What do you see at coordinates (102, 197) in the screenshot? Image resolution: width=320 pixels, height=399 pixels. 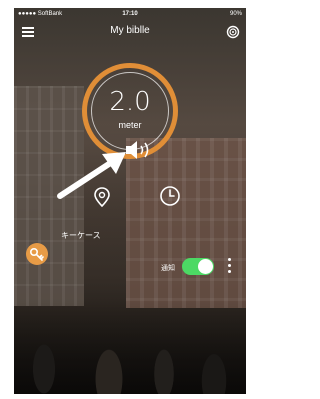 I see `location-pin-icon` at bounding box center [102, 197].